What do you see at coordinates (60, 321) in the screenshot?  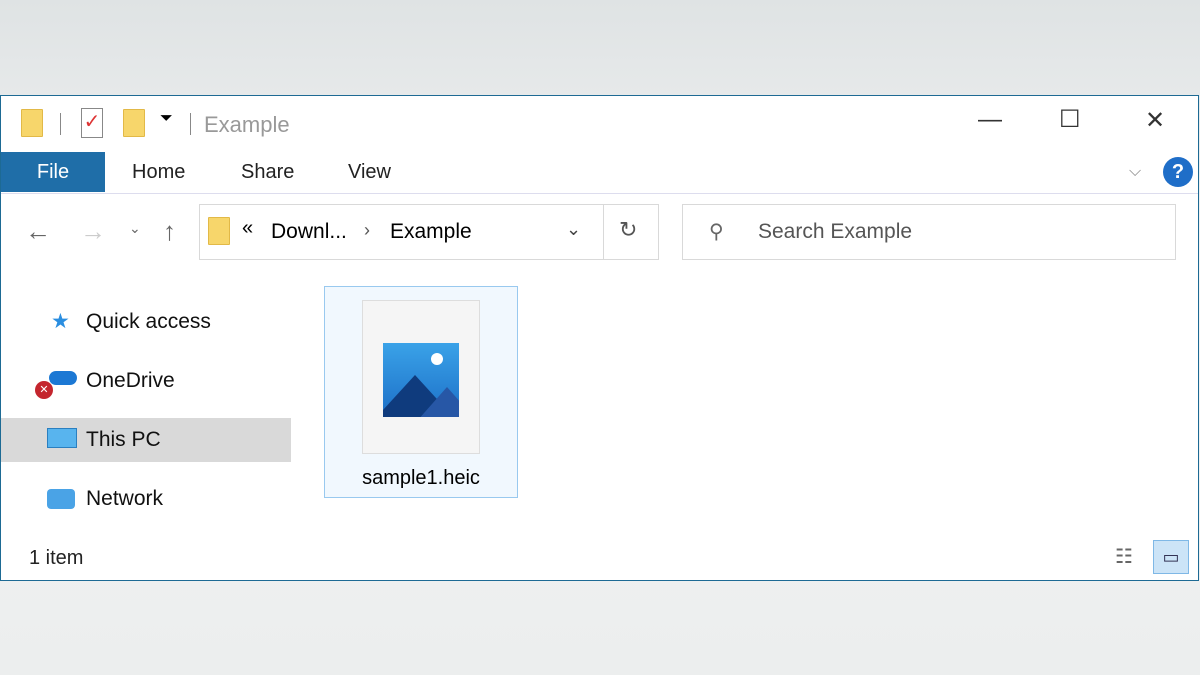 I see `star-icon: ★` at bounding box center [60, 321].